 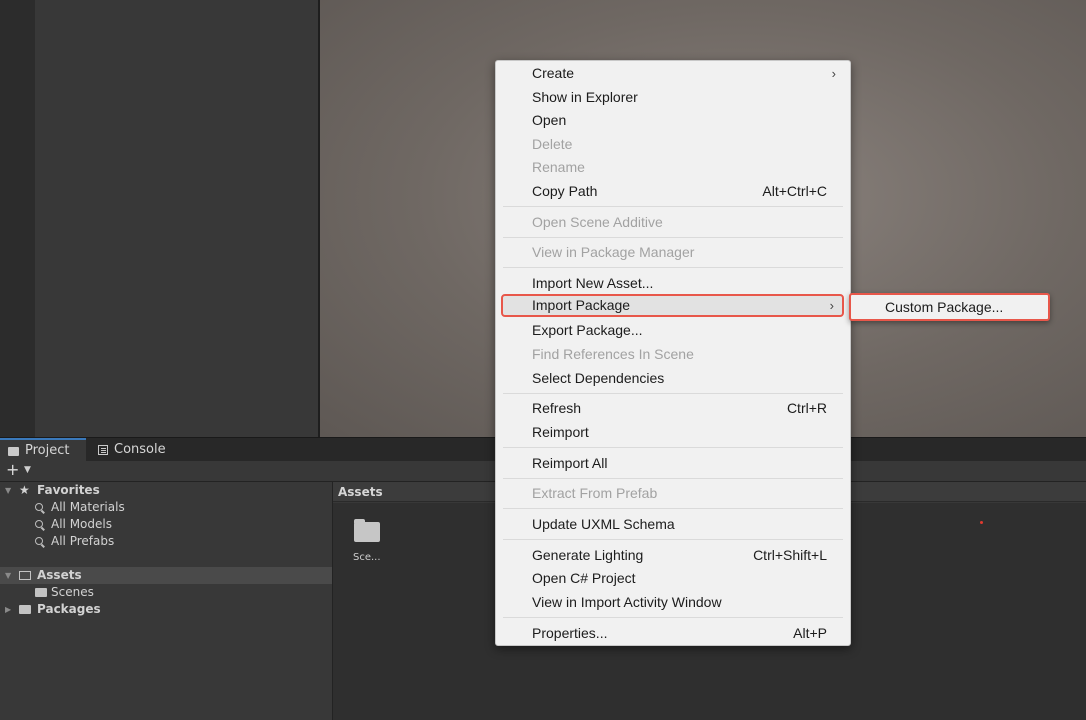 What do you see at coordinates (673, 602) in the screenshot?
I see `menu-item-view-import-activity: View in Import Activity Window` at bounding box center [673, 602].